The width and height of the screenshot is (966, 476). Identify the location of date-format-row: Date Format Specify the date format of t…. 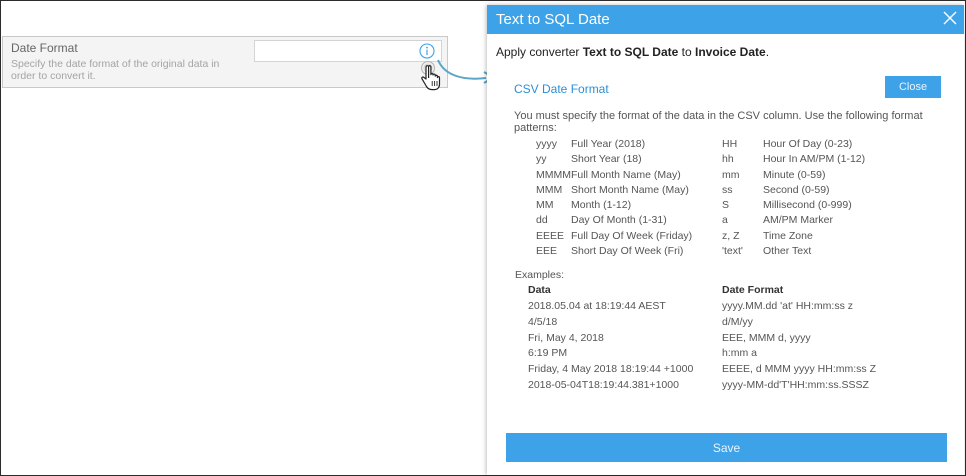
(225, 63).